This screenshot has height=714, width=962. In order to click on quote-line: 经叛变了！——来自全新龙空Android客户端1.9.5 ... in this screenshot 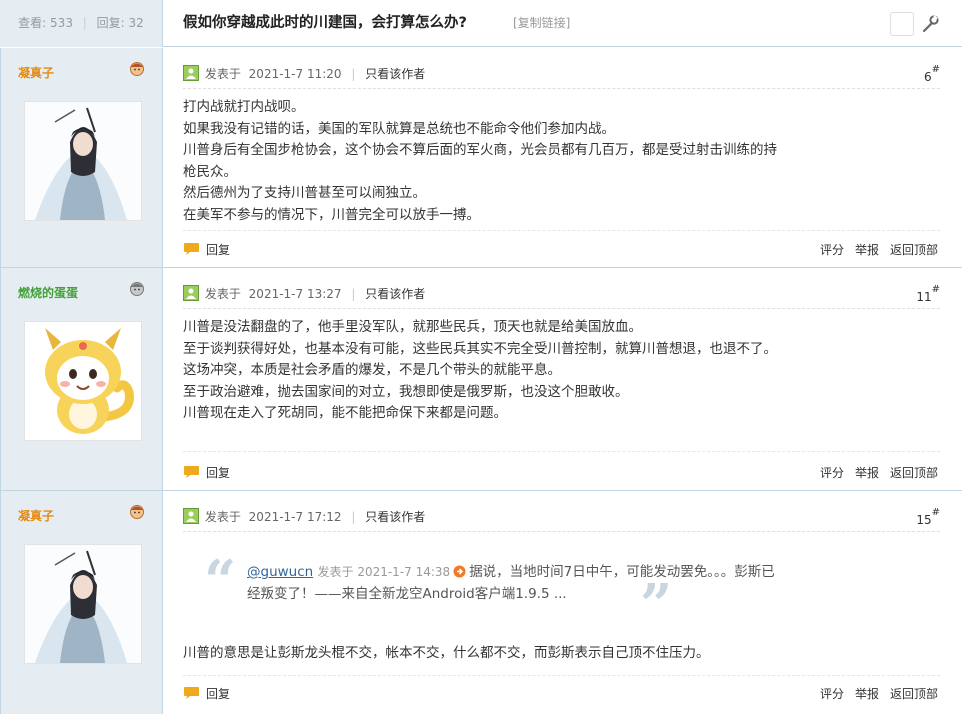, I will do `click(407, 594)`.